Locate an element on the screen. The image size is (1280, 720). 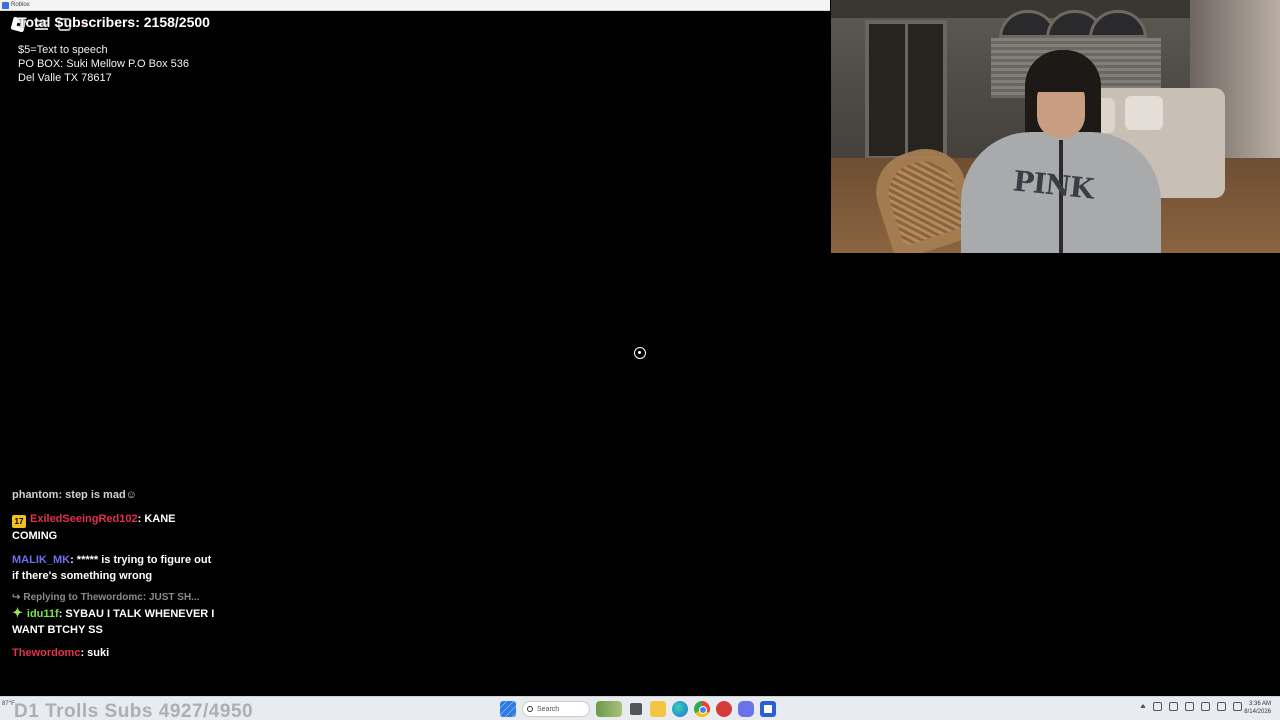
file-explorer-icon is located at coordinates (658, 709).